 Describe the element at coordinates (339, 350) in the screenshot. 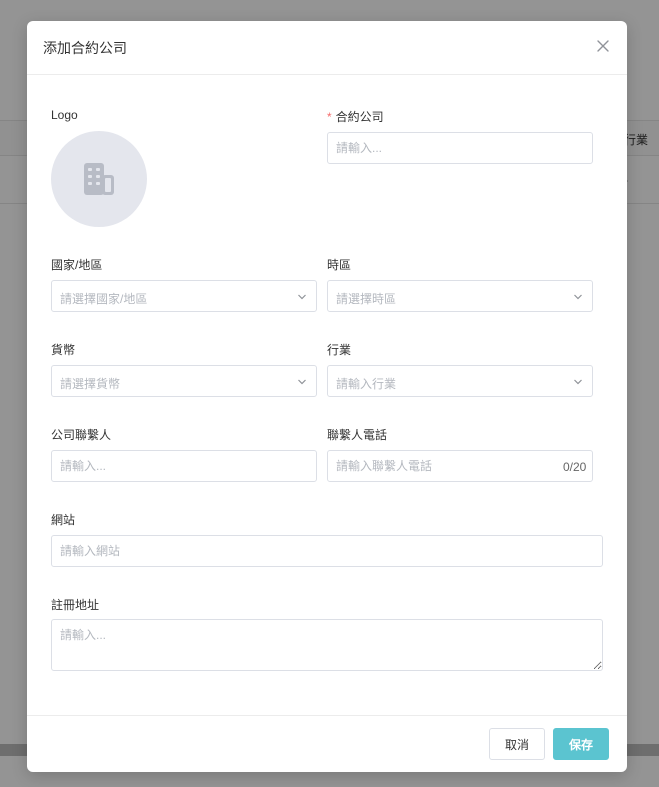

I see `industry-label: 行業` at that location.